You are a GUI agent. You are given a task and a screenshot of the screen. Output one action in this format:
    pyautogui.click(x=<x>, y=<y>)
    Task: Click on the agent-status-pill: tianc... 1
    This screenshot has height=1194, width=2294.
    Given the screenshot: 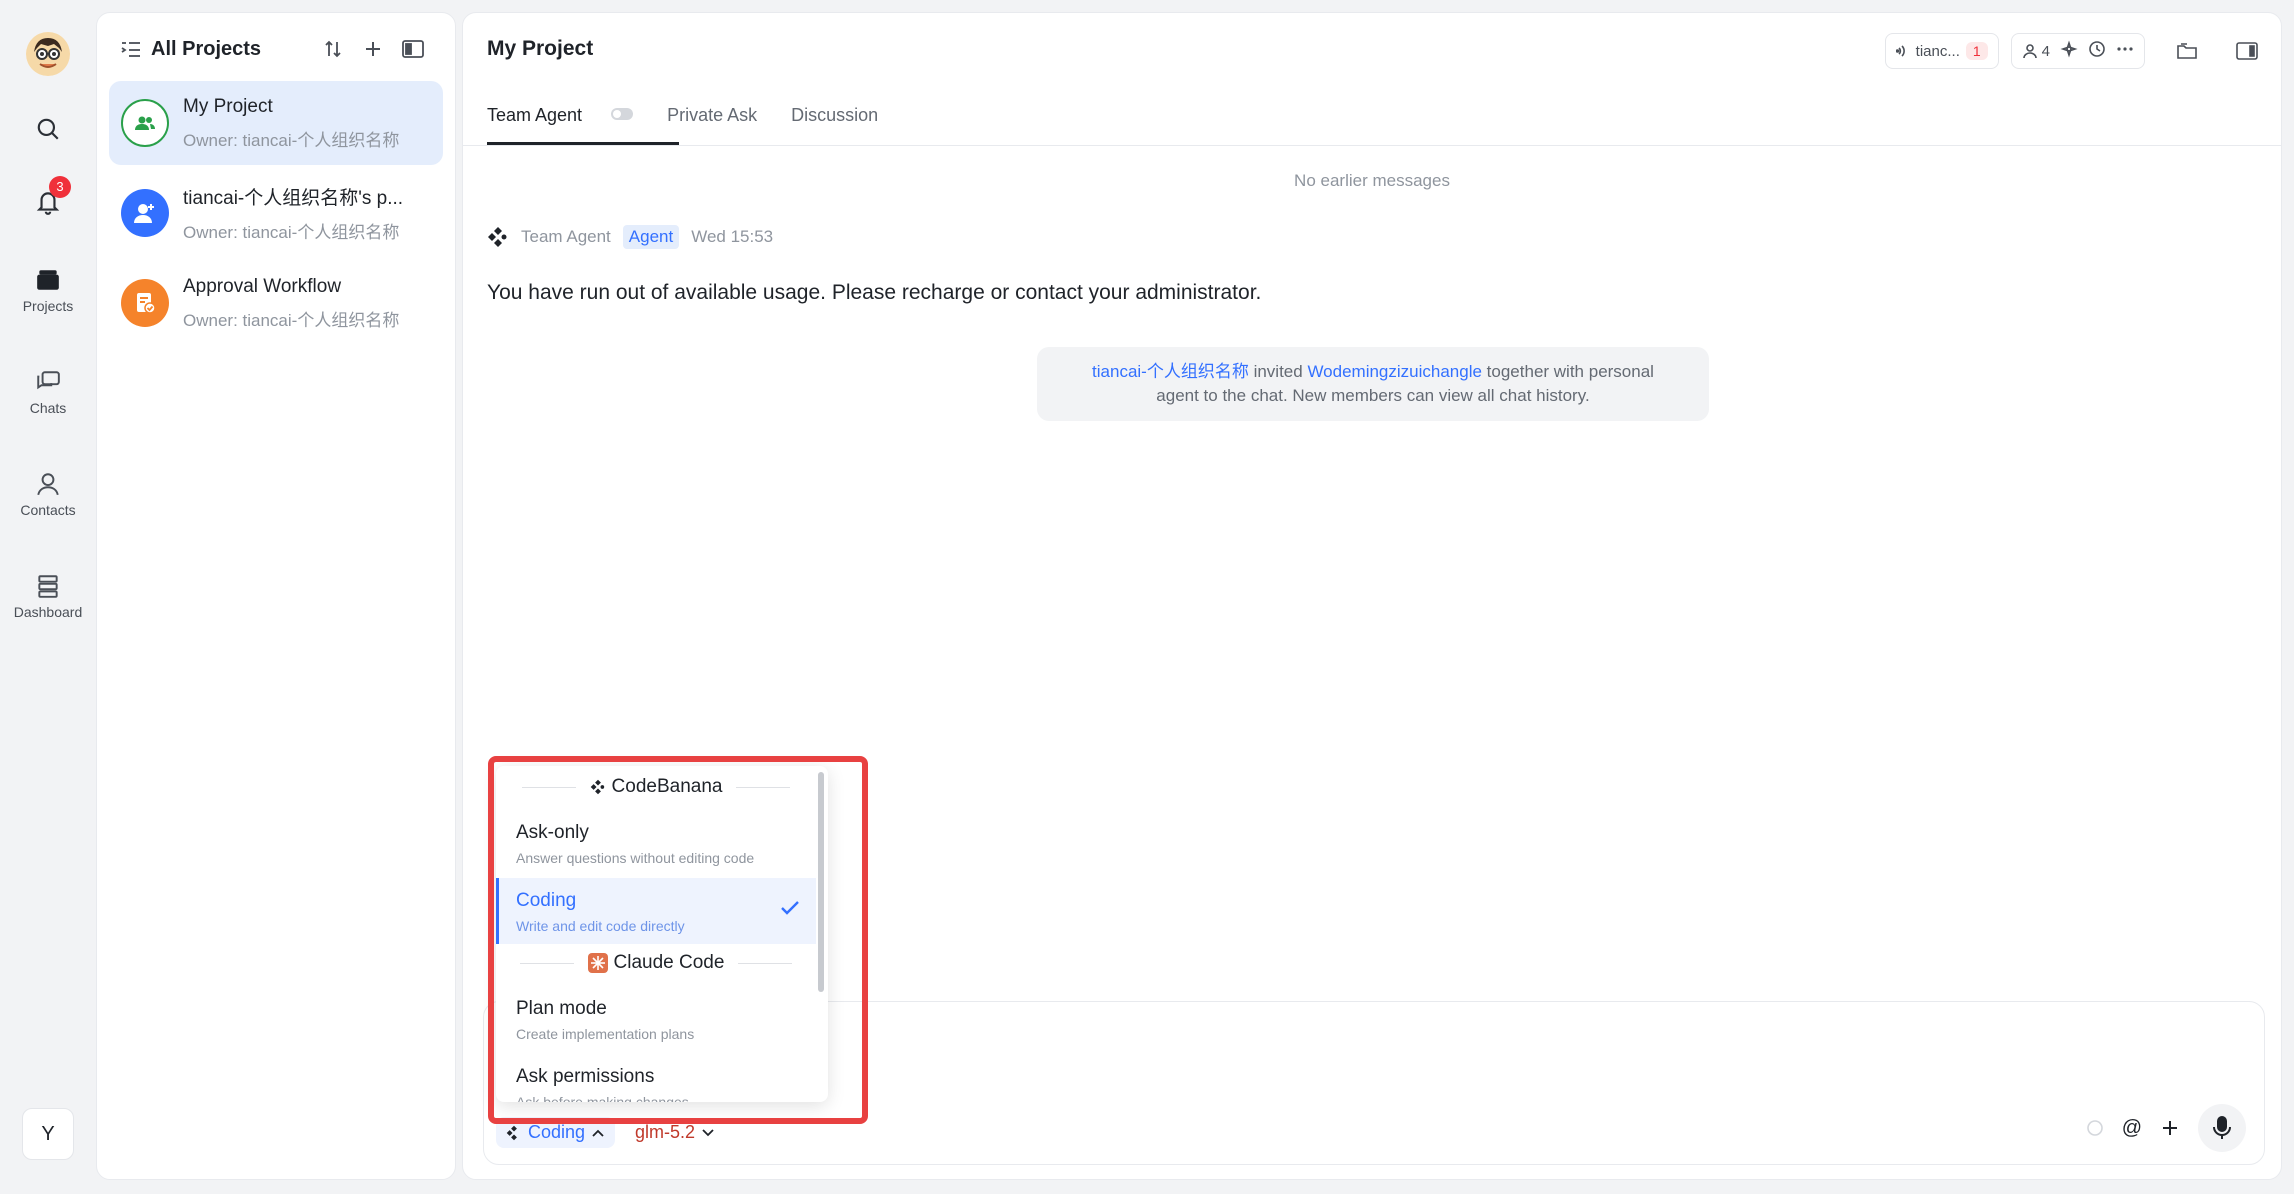 What is the action you would take?
    pyautogui.click(x=1941, y=51)
    